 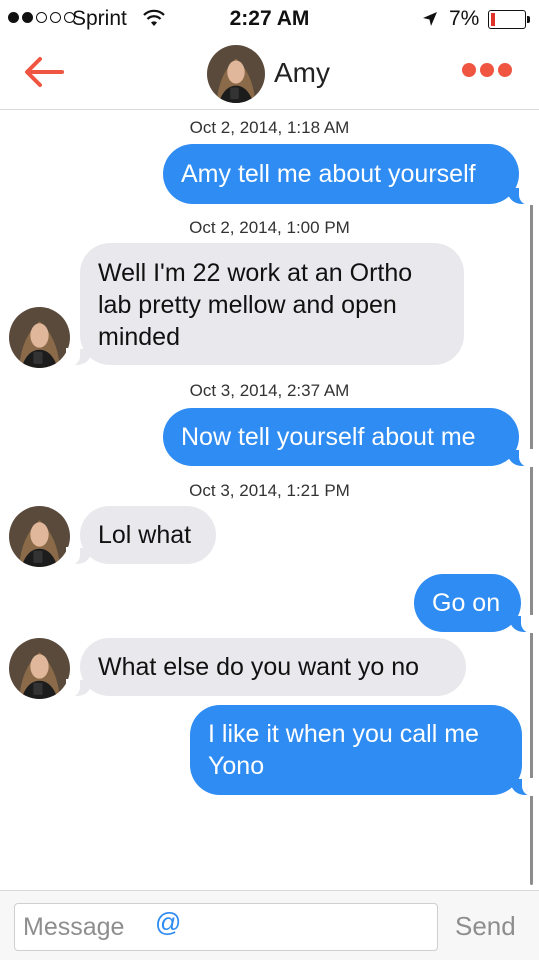 I want to click on message-input, so click(x=226, y=927).